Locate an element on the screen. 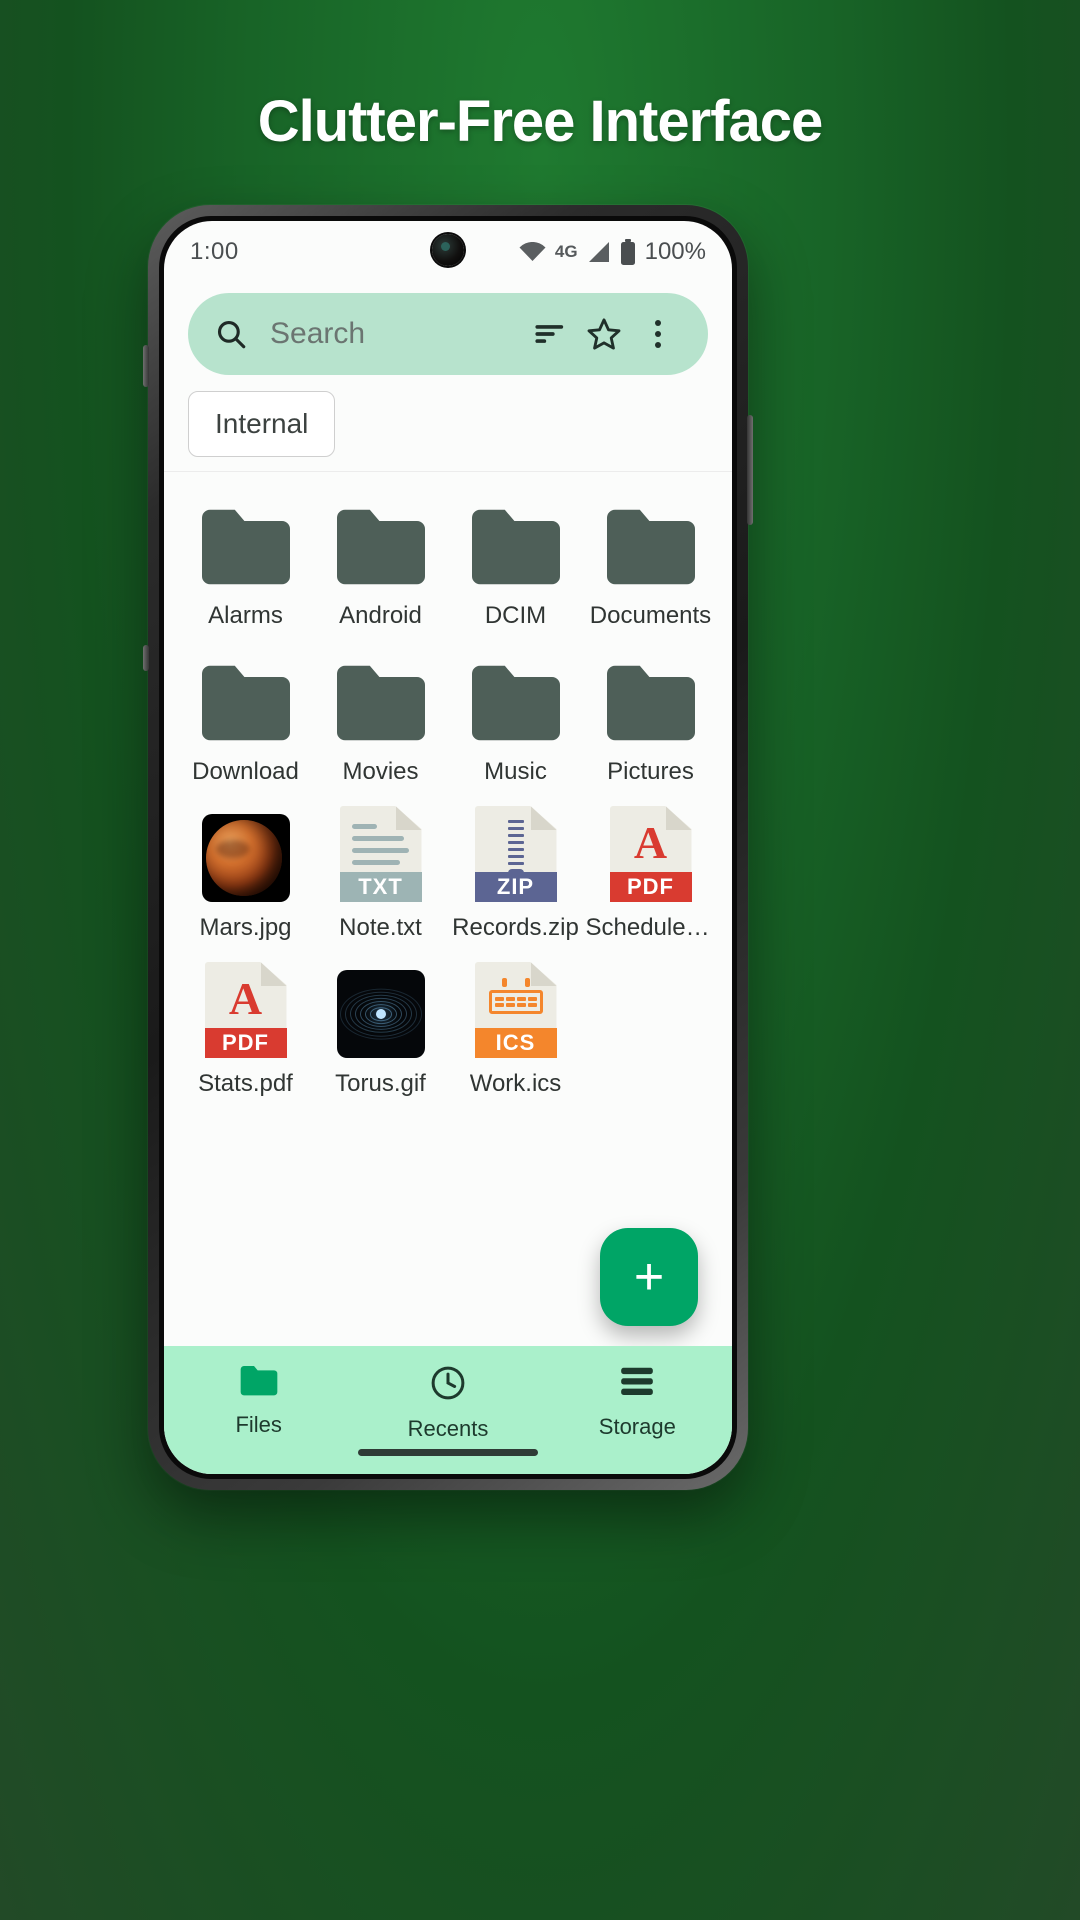  file-item: TXT Note.txt is located at coordinates (380, 872).